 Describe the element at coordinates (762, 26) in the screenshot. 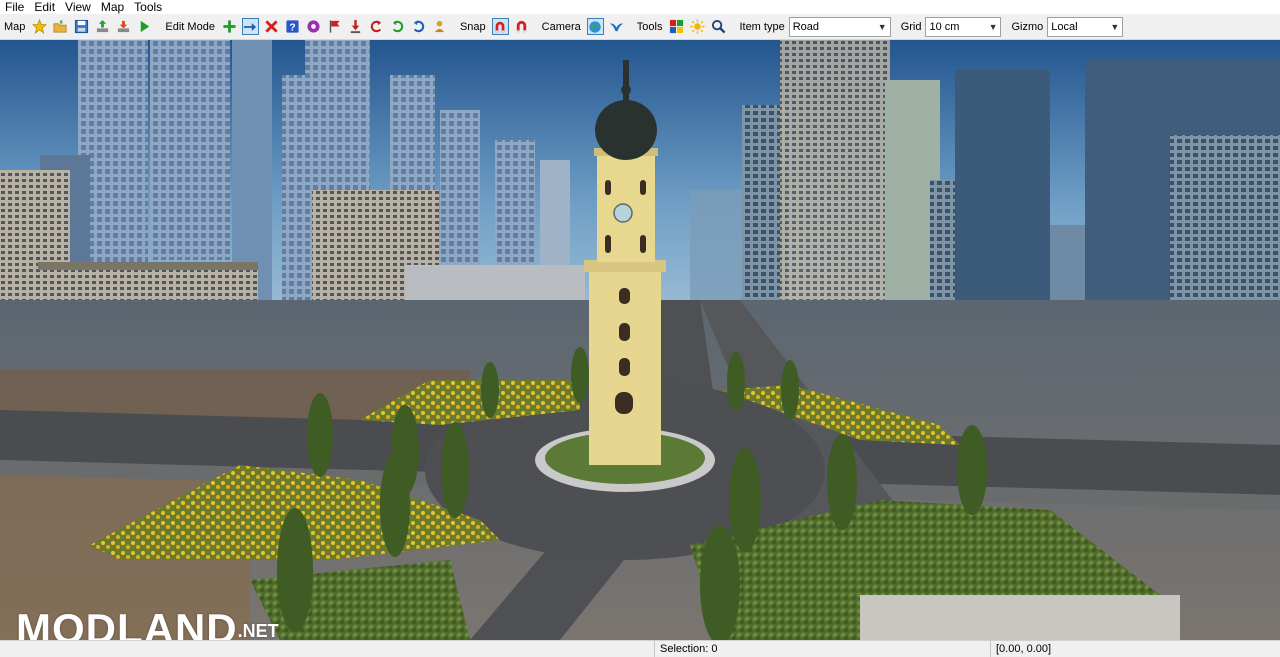

I see `item-type-label: Item type` at that location.